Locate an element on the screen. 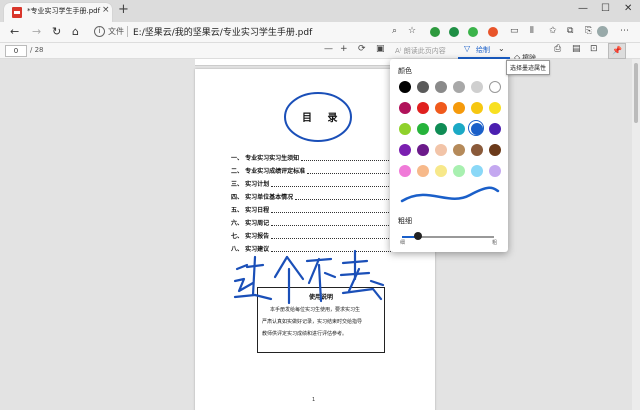 The image size is (640, 410). favorite-star-icon: ☆ is located at coordinates (412, 31).